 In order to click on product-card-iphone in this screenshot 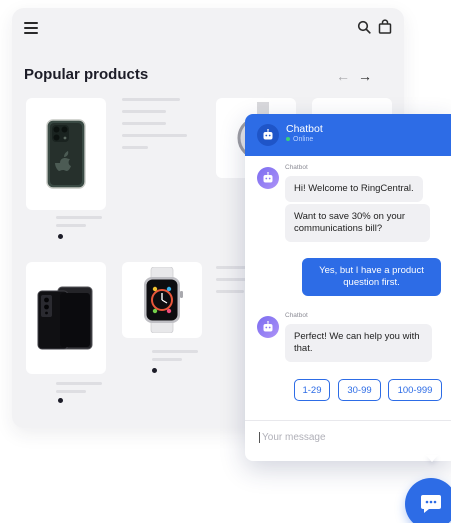, I will do `click(66, 154)`.